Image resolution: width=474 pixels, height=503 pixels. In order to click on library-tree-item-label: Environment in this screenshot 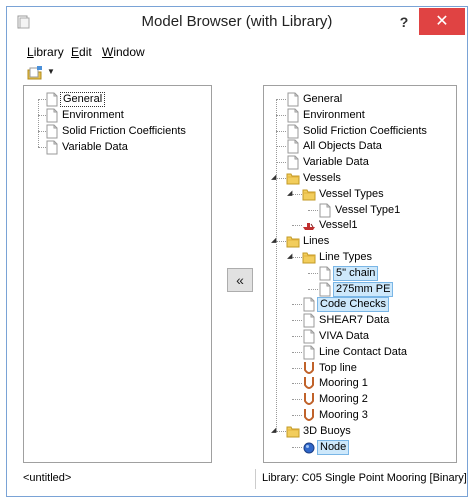, I will do `click(334, 114)`.